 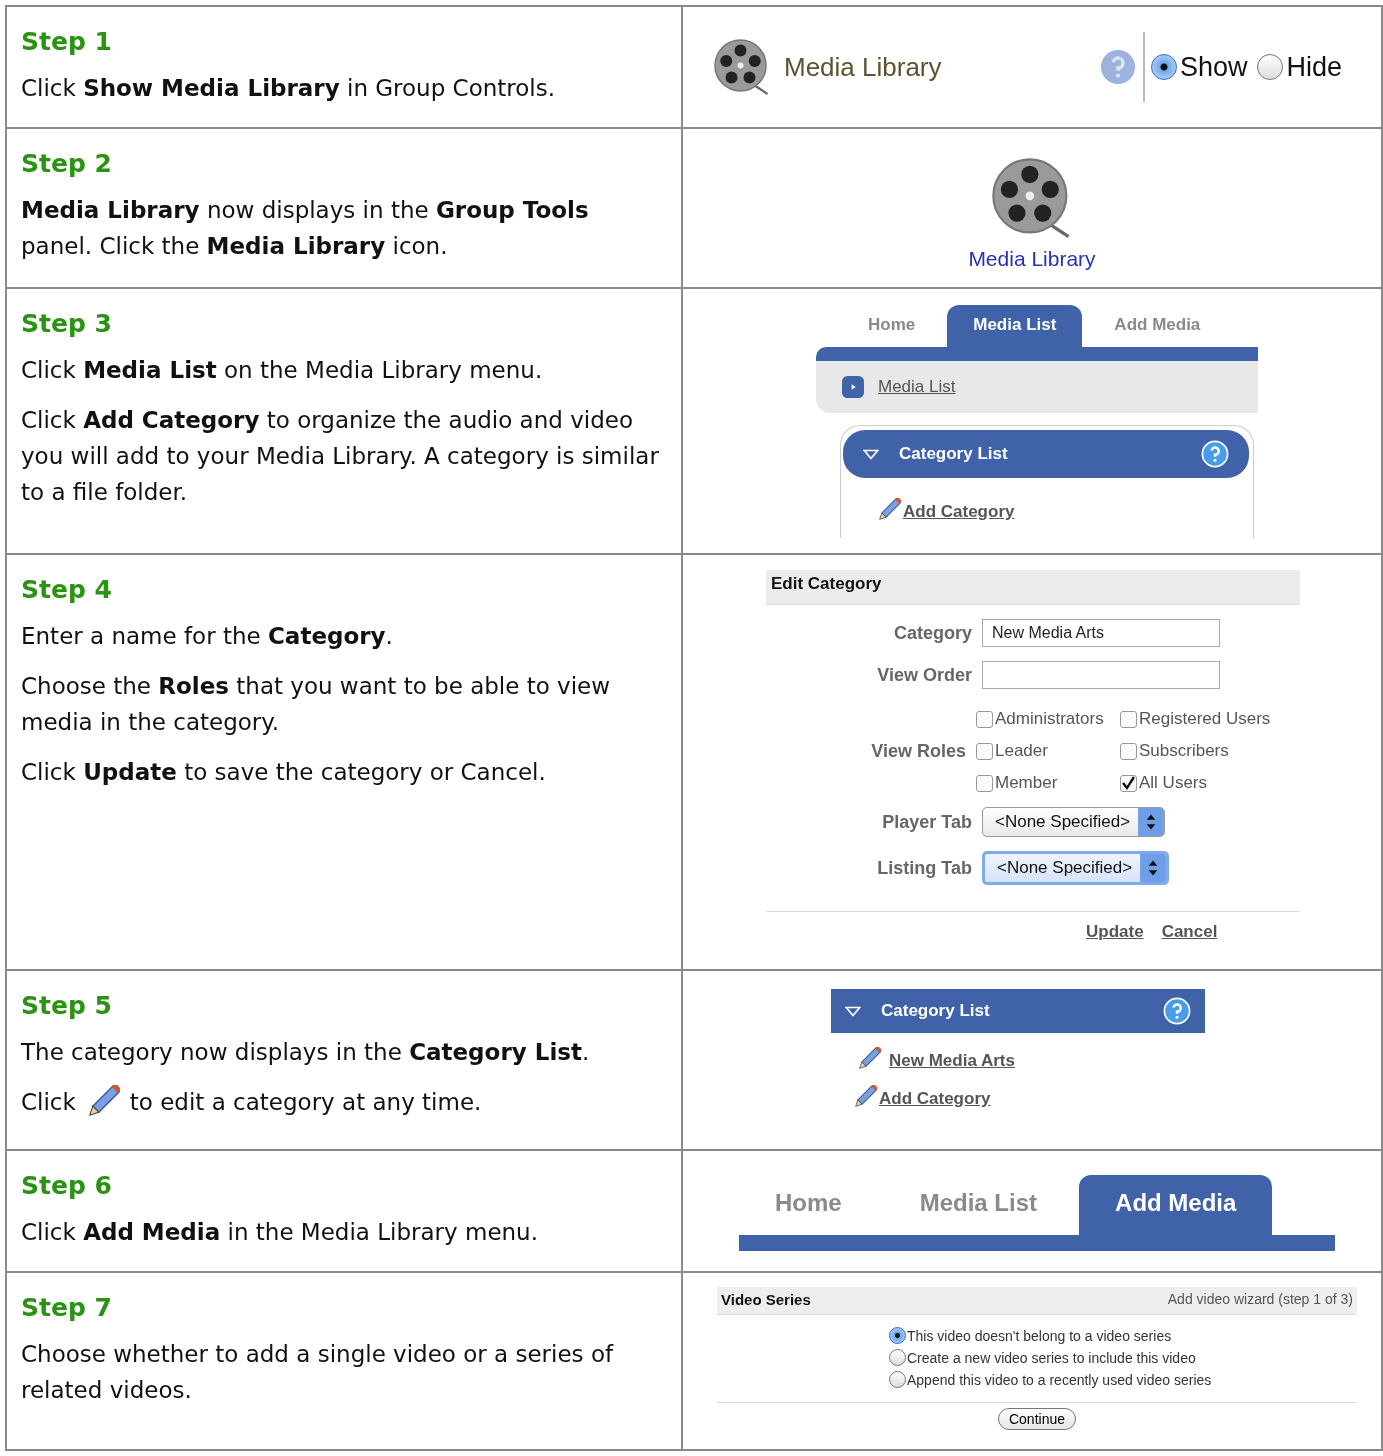 What do you see at coordinates (282, 370) in the screenshot?
I see `instruction-text: Click Media List on the Media Library menu.` at bounding box center [282, 370].